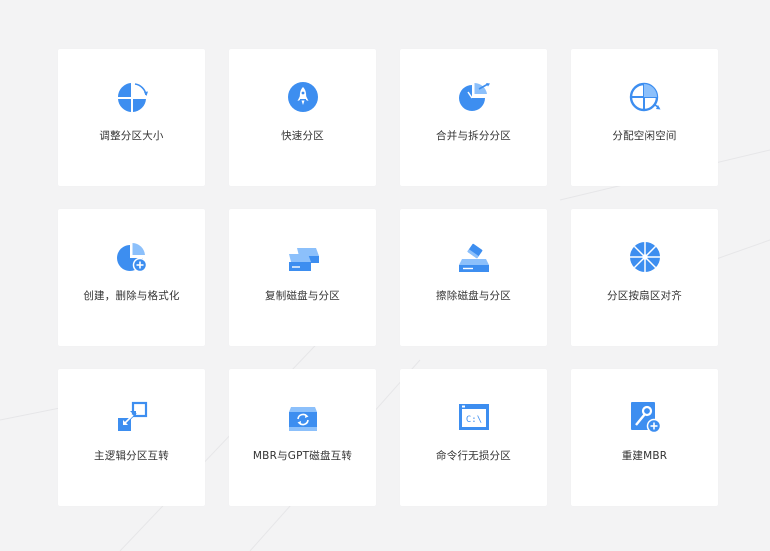 The image size is (770, 551). Describe the element at coordinates (132, 417) in the screenshot. I see `primary-logical-convert-icon` at that location.